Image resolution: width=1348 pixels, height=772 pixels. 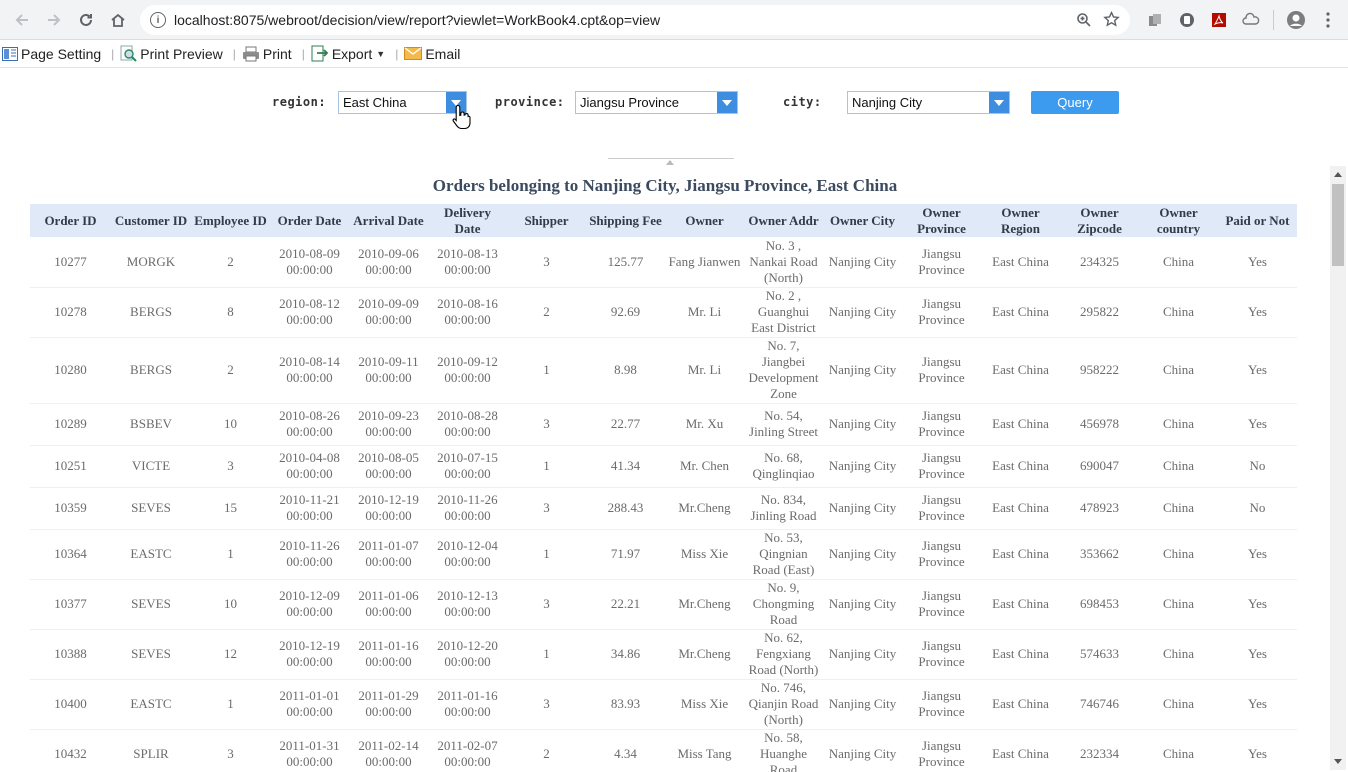 What do you see at coordinates (783, 370) in the screenshot?
I see `table-cell: No. 7, Jiangbei Development Zone` at bounding box center [783, 370].